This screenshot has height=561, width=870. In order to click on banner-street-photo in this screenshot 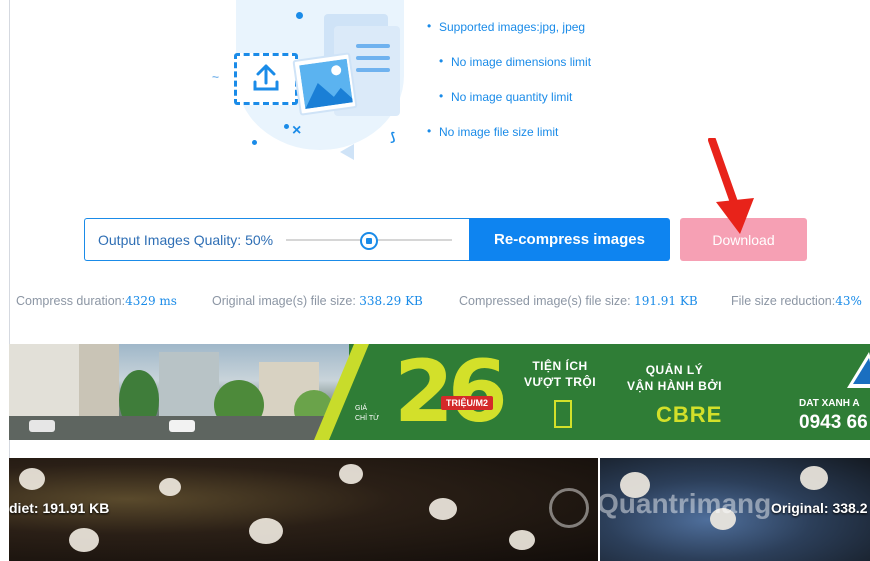, I will do `click(179, 392)`.